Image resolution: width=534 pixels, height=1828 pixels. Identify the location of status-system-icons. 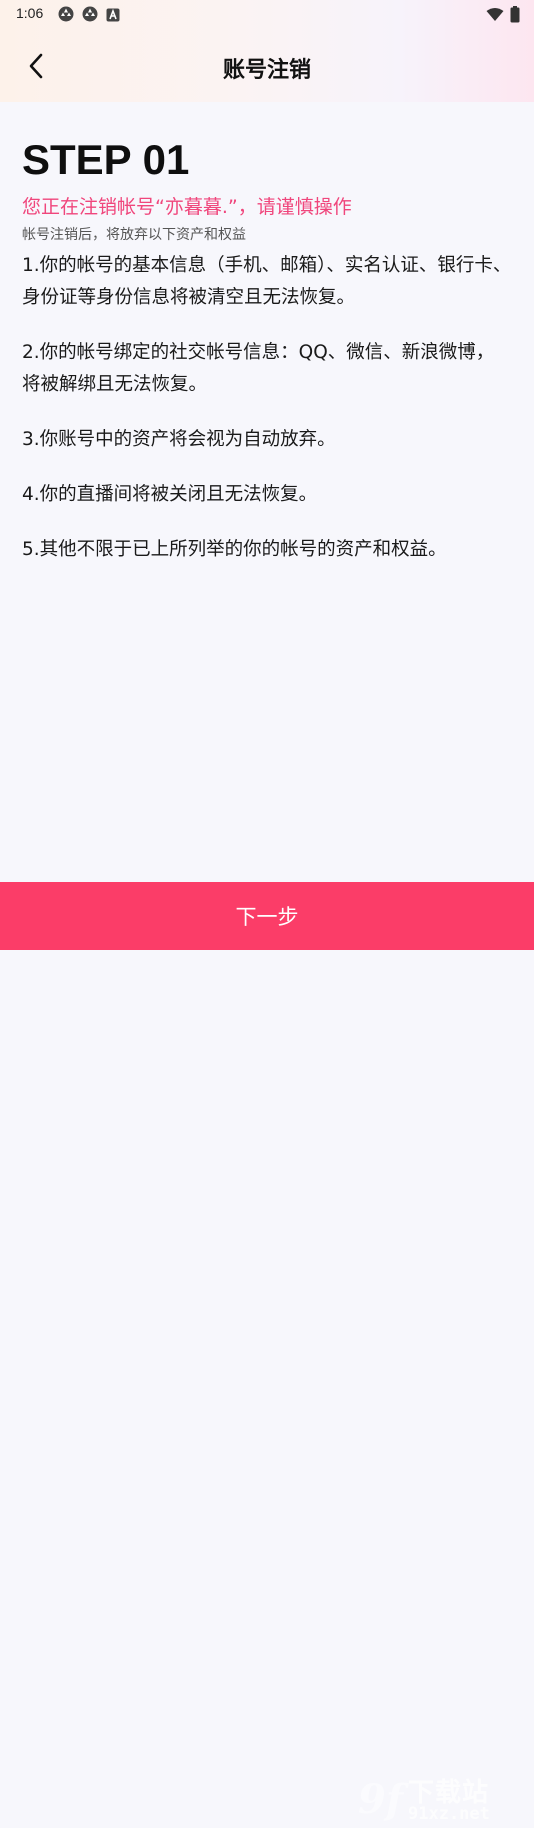
(503, 16).